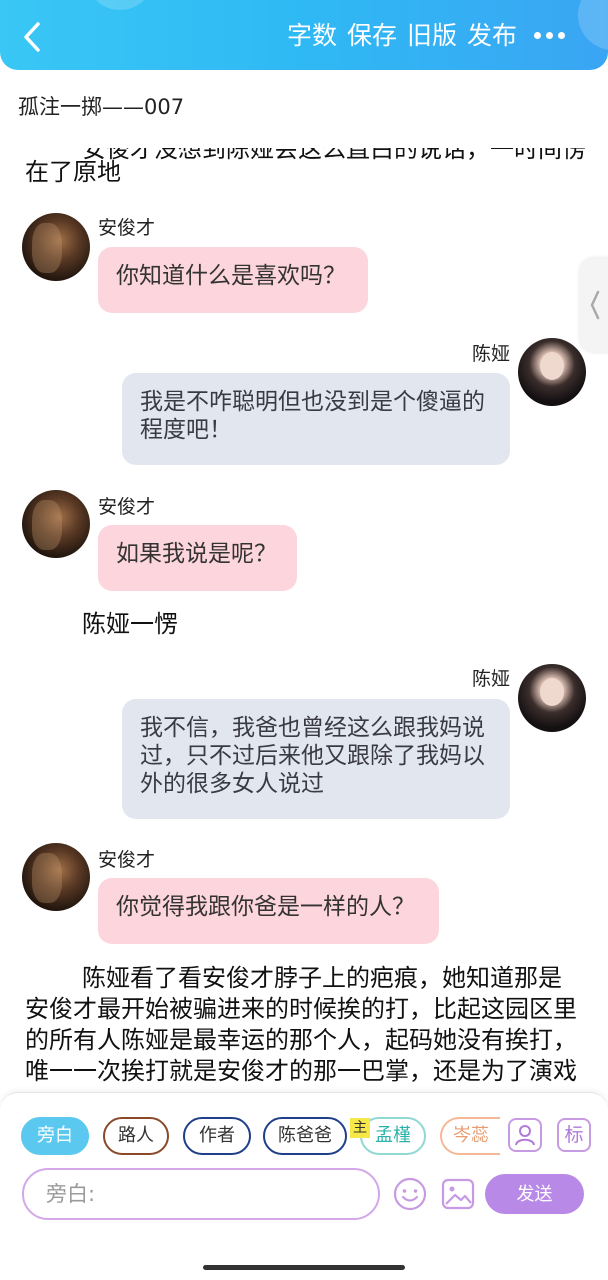 The width and height of the screenshot is (608, 1280). What do you see at coordinates (305, 1136) in the screenshot?
I see `character-chip-dad: 陈爸爸` at bounding box center [305, 1136].